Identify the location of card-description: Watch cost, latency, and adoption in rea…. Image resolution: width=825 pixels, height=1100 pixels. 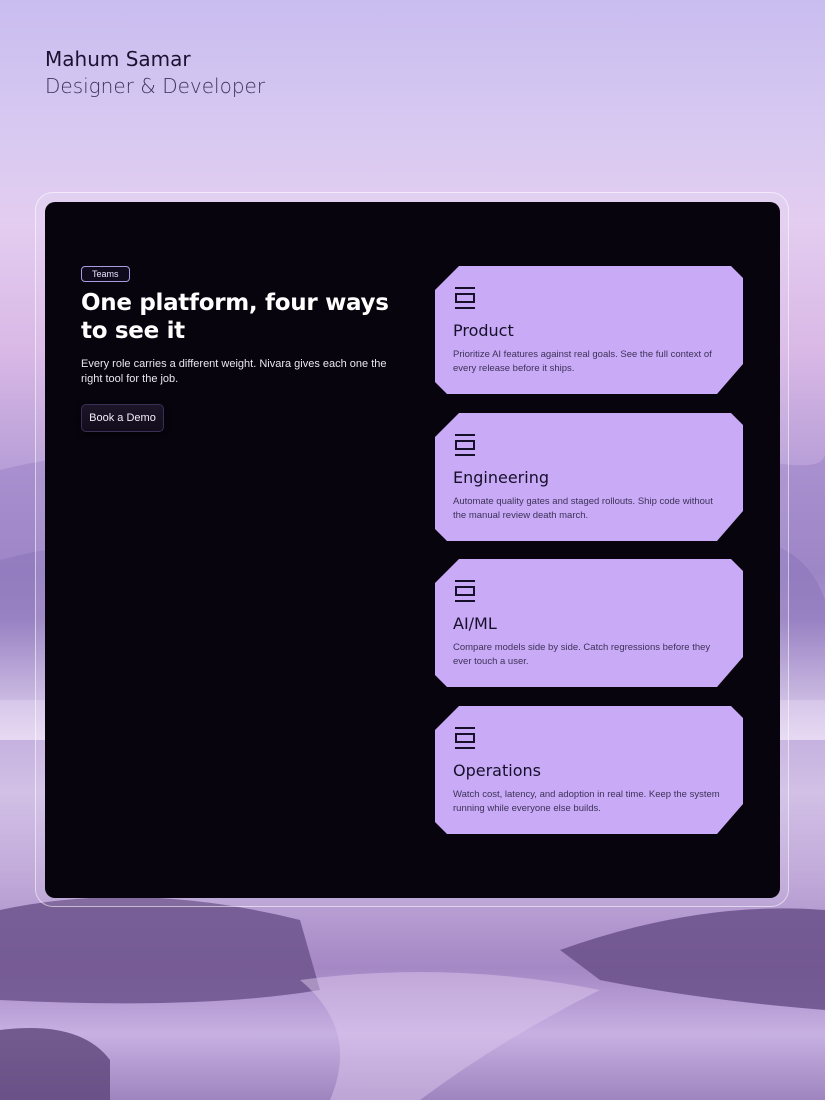
(586, 801).